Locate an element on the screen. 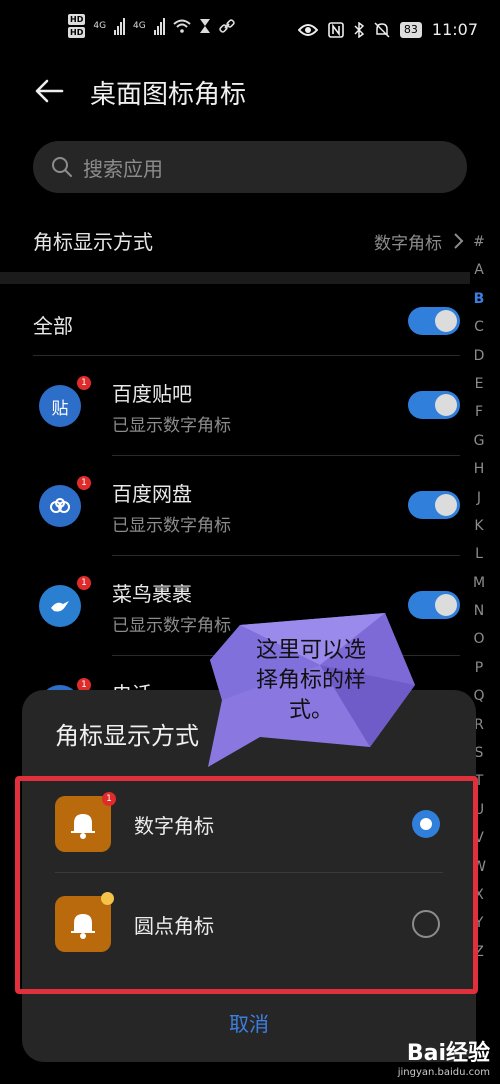  netdisk-app-icon is located at coordinates (60, 506).